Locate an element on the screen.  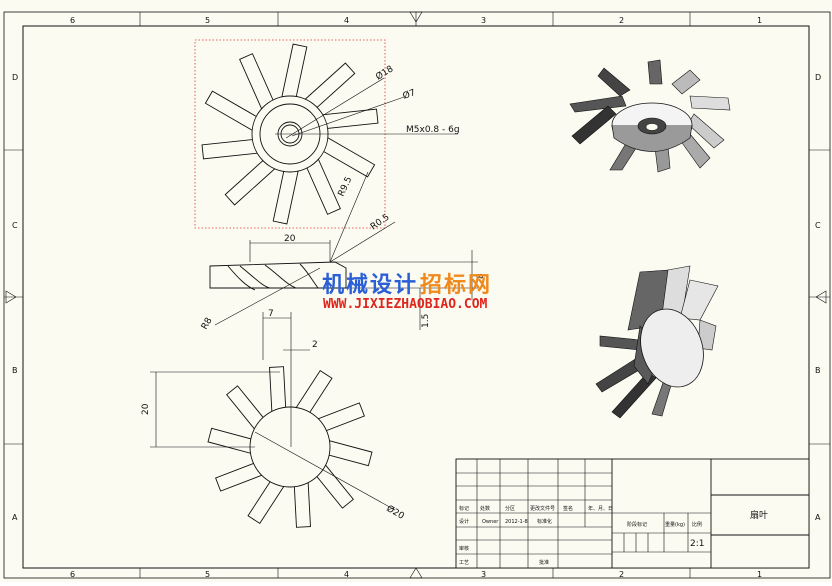
tb-label-count: 处数 is located at coordinates (485, 508).